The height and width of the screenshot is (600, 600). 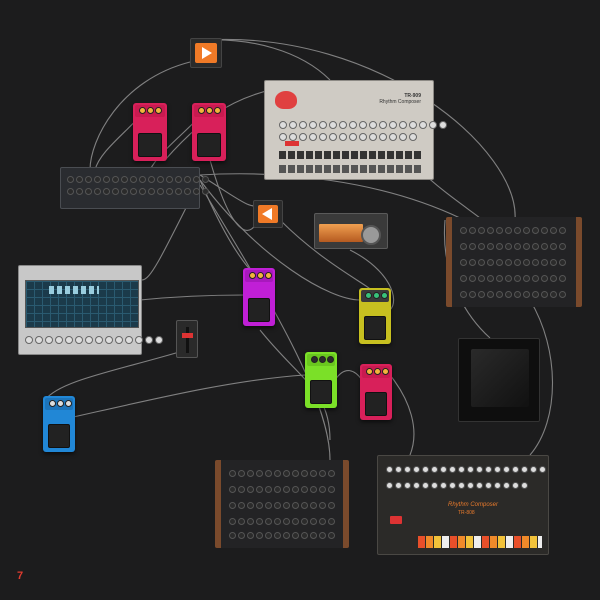 What do you see at coordinates (292, 143) in the screenshot?
I see `red-led-strip` at bounding box center [292, 143].